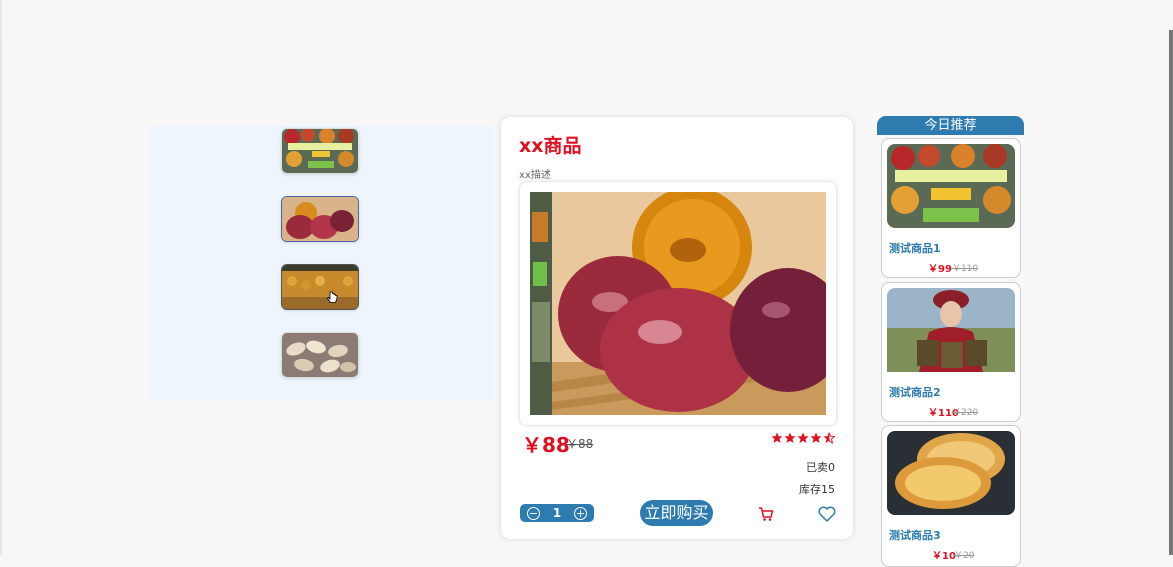 The width and height of the screenshot is (1173, 567). Describe the element at coordinates (321, 263) in the screenshot. I see `thumbnail-panel` at that location.